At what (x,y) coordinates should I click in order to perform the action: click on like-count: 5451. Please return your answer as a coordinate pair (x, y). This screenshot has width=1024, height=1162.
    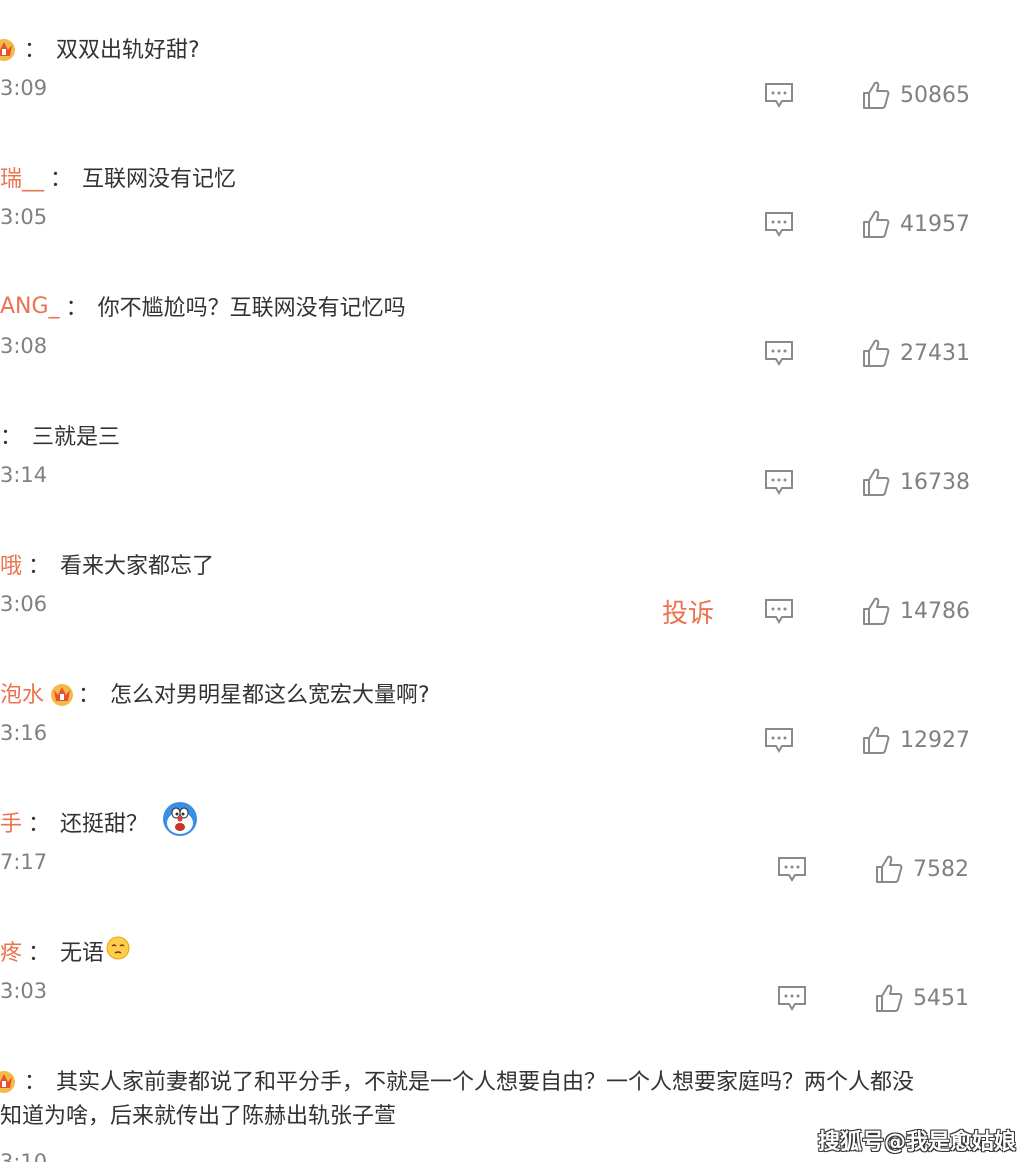
    Looking at the image, I should click on (941, 998).